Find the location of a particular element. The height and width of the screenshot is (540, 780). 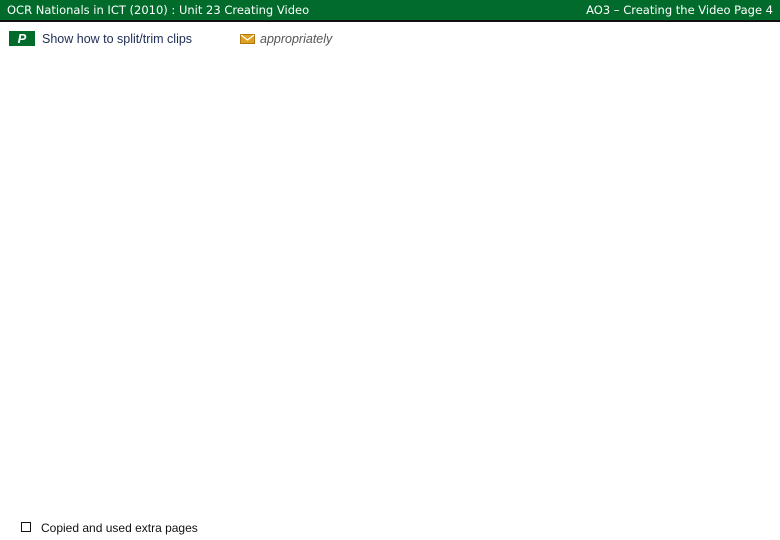

envelope-icon is located at coordinates (247, 39).